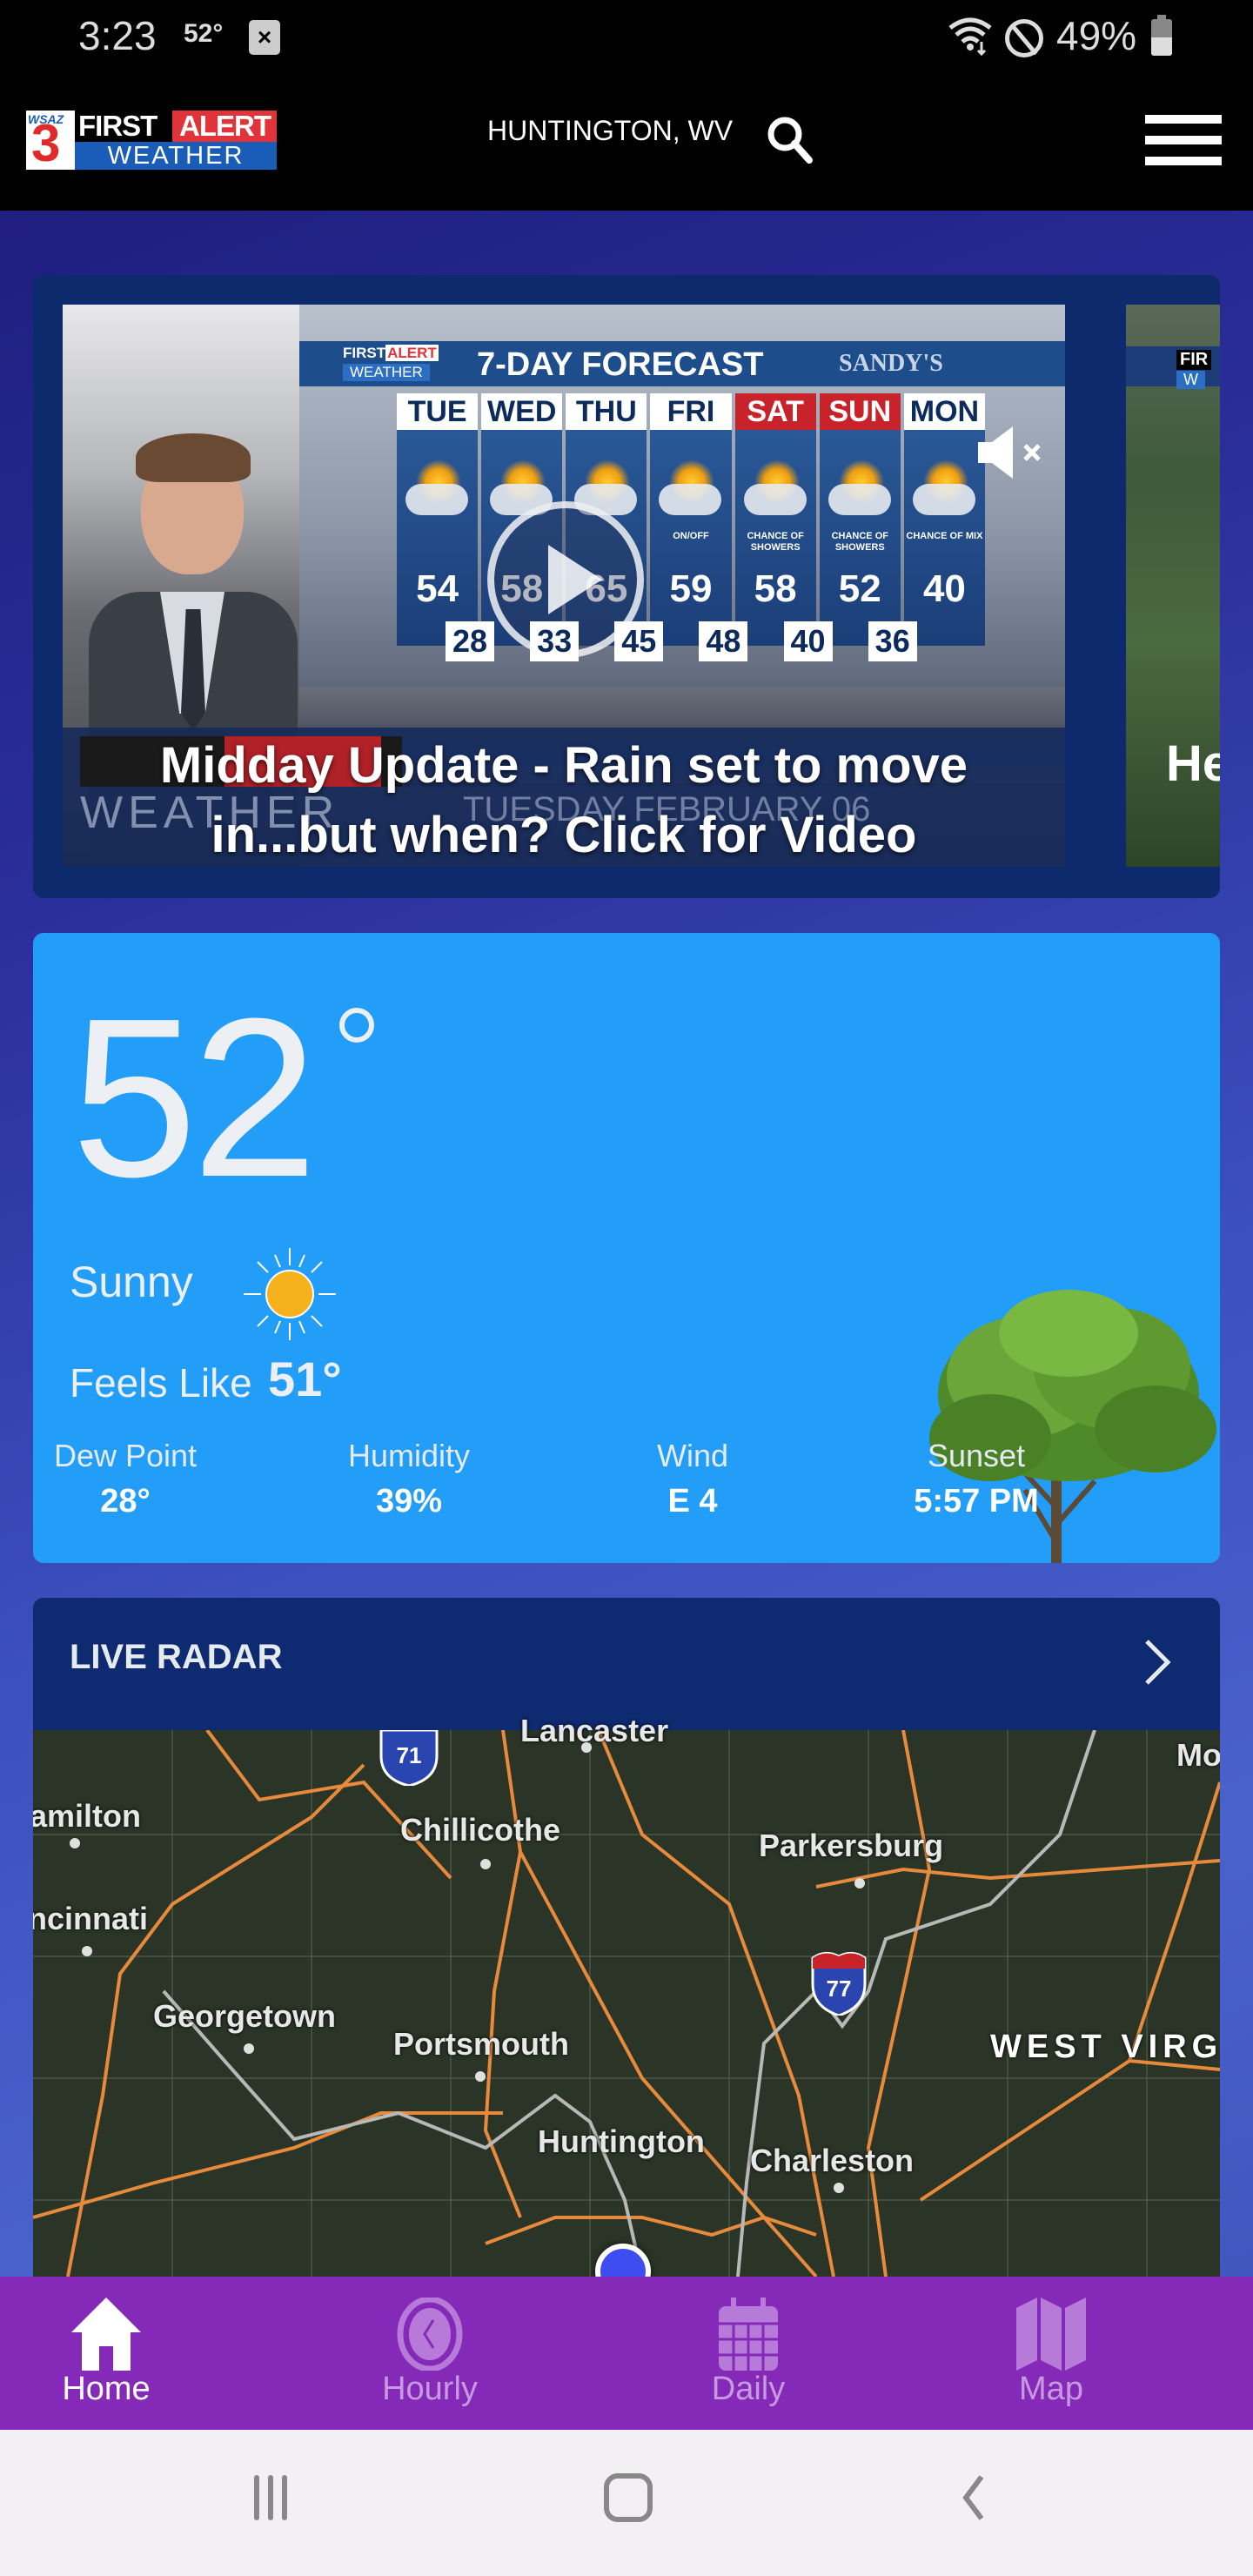  I want to click on status-temp: 52°, so click(204, 34).